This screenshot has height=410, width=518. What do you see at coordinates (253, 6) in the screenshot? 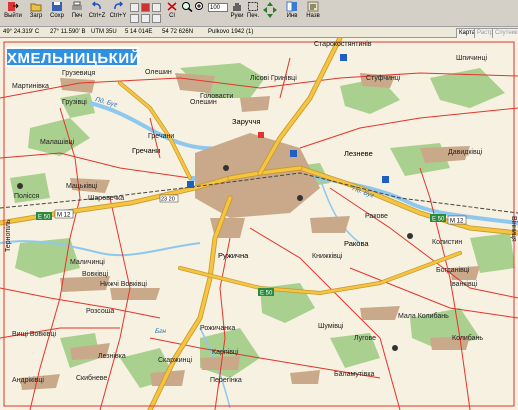
I see `print-area-icon` at bounding box center [253, 6].